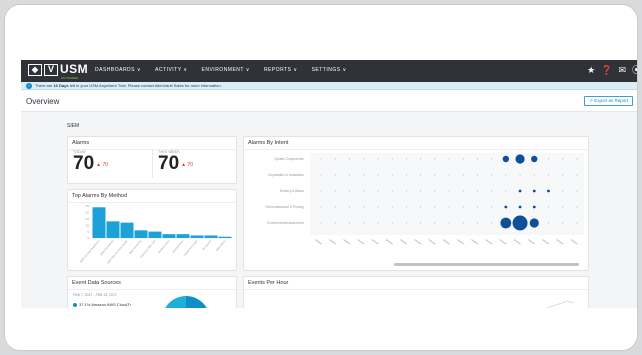 This screenshot has width=642, height=355. I want to click on today-value: 70, so click(84, 163).